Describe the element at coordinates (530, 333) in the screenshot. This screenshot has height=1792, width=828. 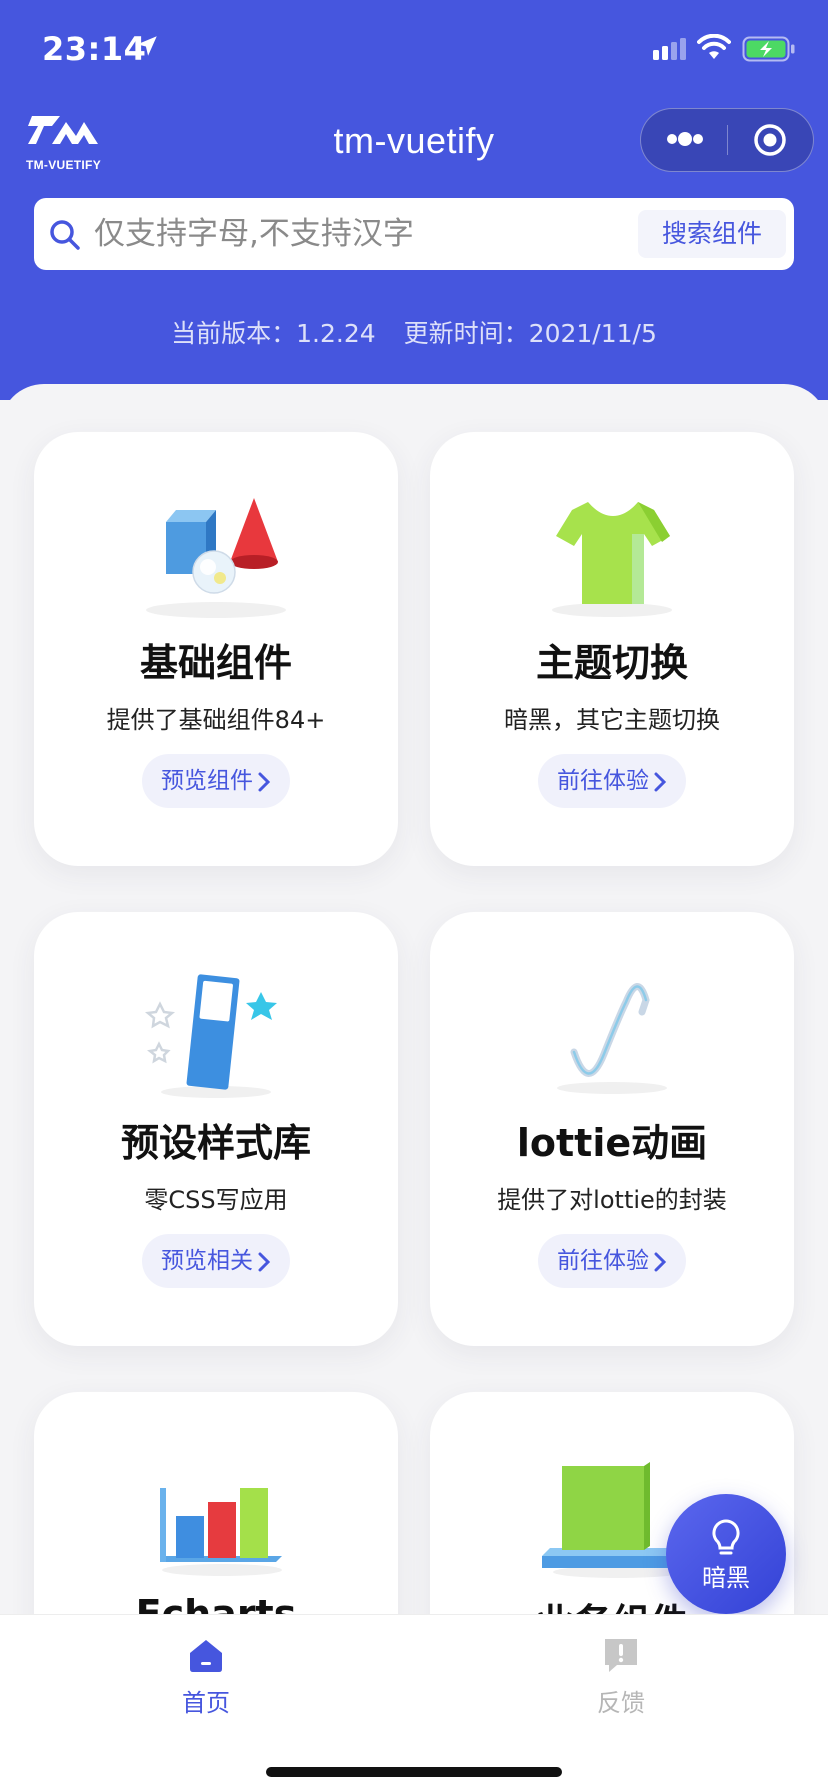
I see `update-time: 更新时间：2021/11/5` at that location.